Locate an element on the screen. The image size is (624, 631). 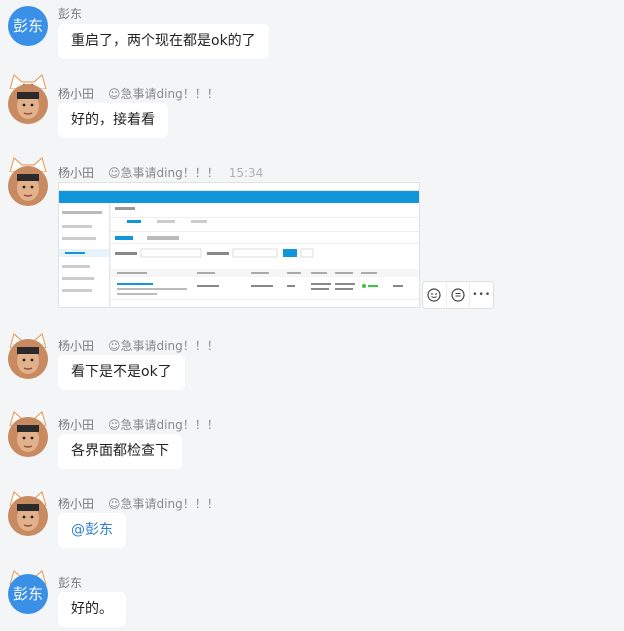
comment-icon is located at coordinates (458, 295).